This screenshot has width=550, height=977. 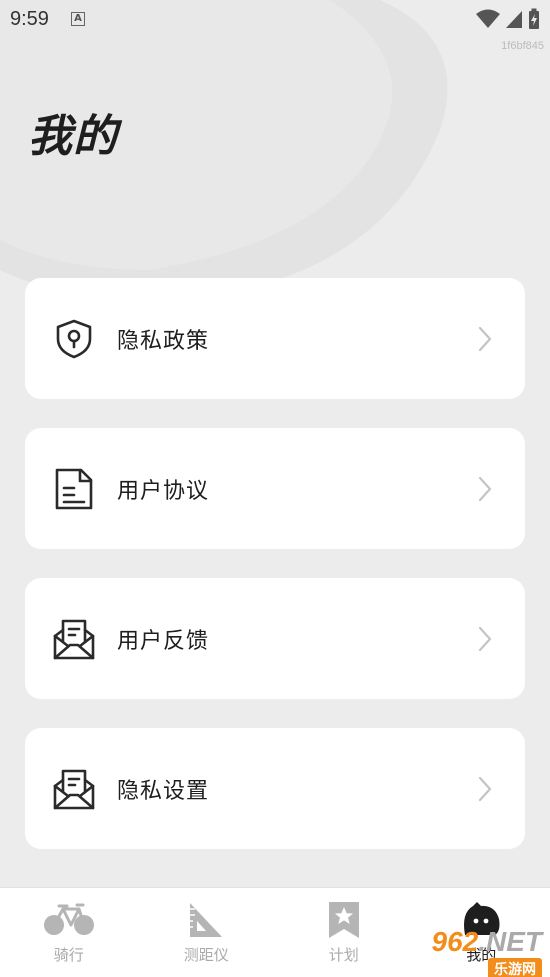 I want to click on notification-icon: A, so click(x=77, y=19).